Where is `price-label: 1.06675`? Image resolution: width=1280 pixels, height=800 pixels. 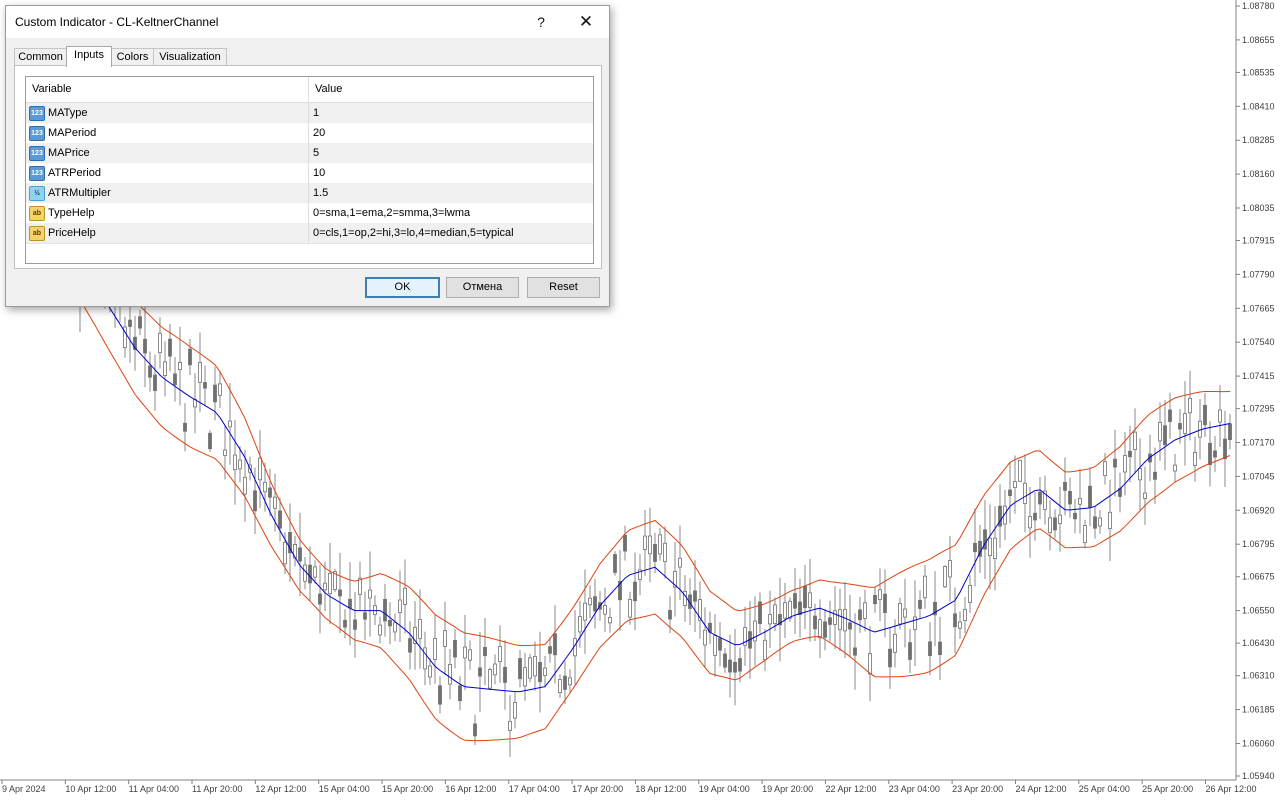 price-label: 1.06675 is located at coordinates (1258, 577).